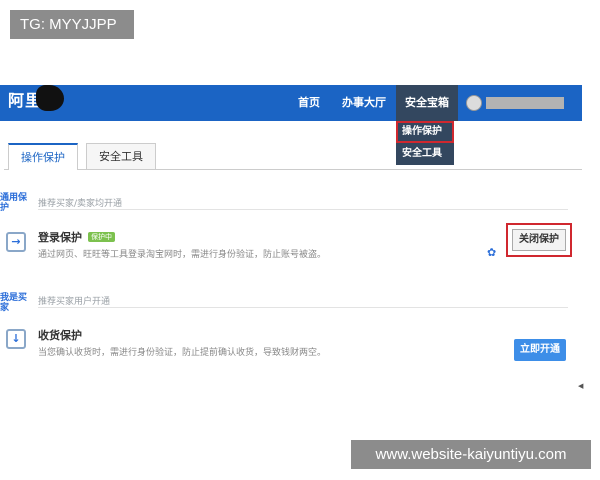 The image size is (600, 480). Describe the element at coordinates (474, 103) in the screenshot. I see `user-avatar-icon` at that location.